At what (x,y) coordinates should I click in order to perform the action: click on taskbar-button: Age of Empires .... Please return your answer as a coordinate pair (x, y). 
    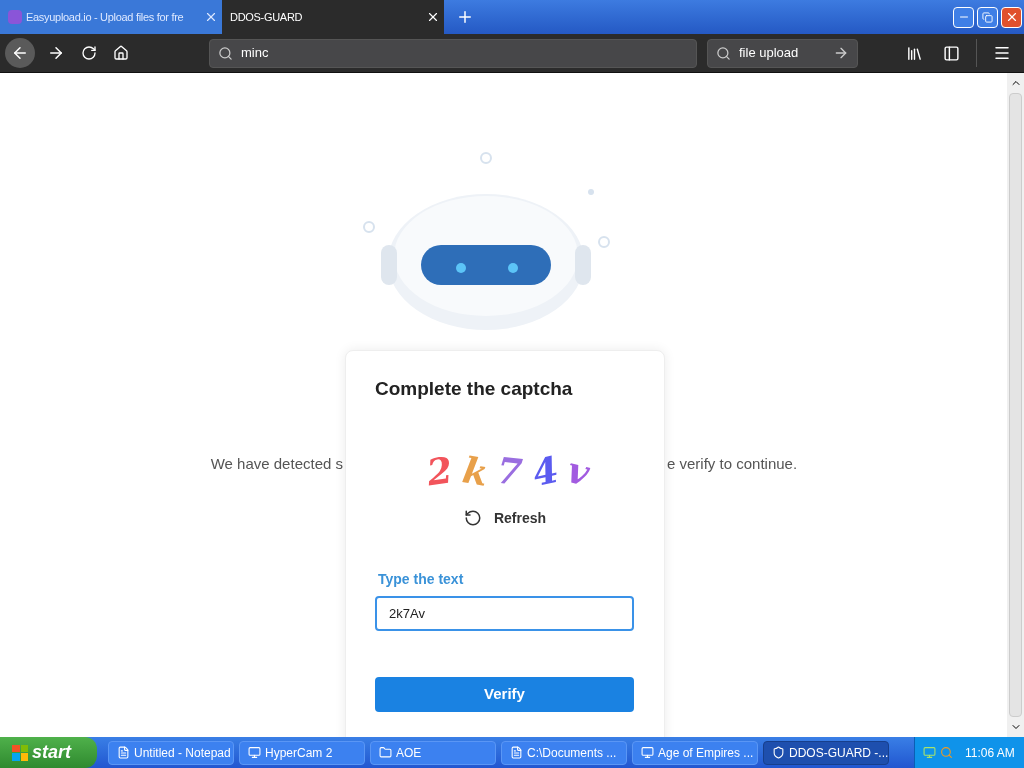
    Looking at the image, I should click on (695, 752).